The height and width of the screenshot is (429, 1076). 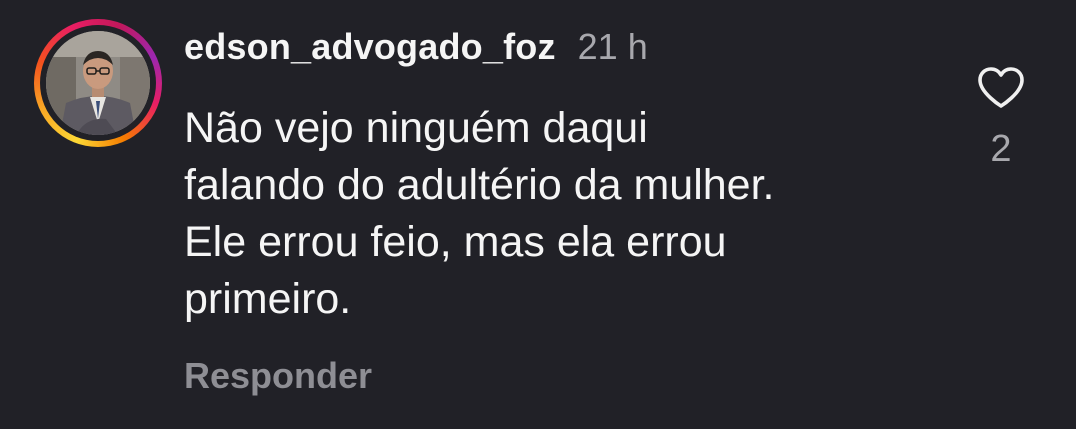 I want to click on heart-outline-icon, so click(x=1001, y=87).